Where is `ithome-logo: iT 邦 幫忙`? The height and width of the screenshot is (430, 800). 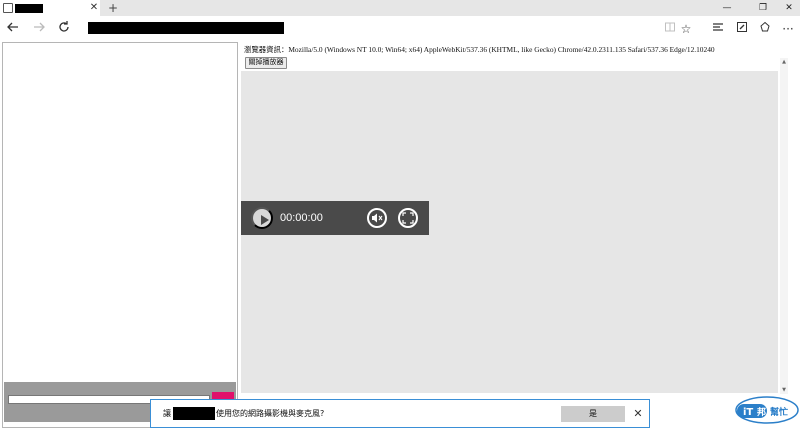
ithome-logo: iT 邦 幫忙 is located at coordinates (766, 410).